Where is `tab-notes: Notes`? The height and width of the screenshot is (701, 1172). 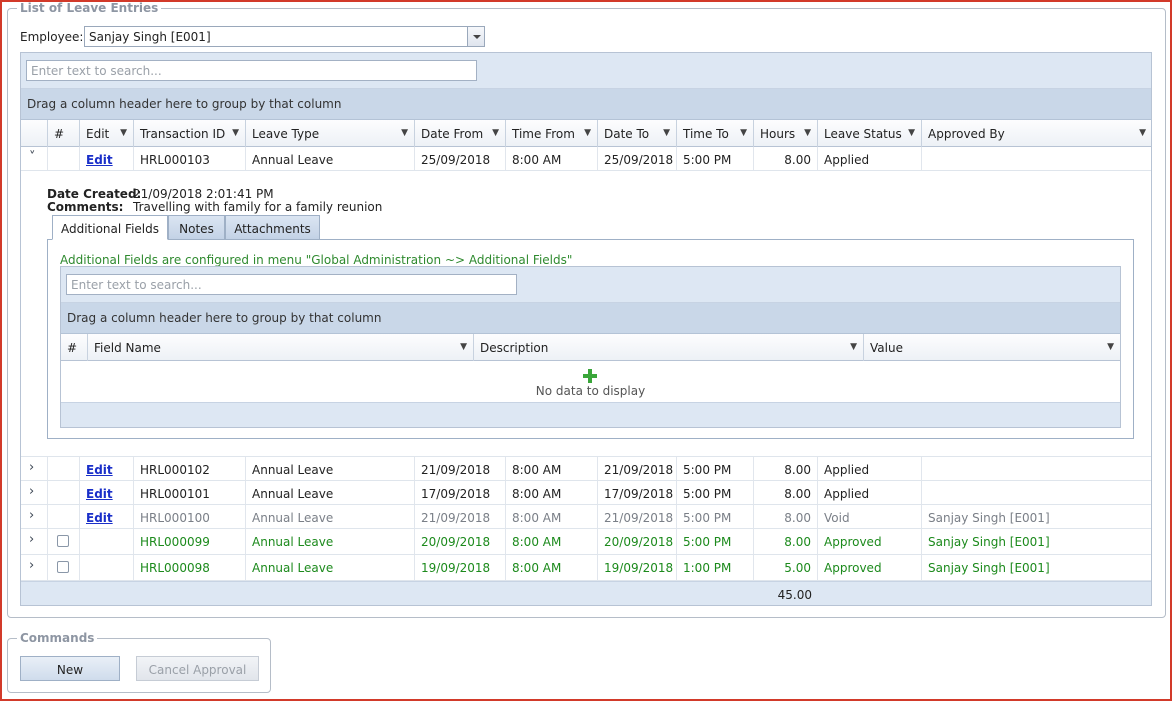 tab-notes: Notes is located at coordinates (196, 227).